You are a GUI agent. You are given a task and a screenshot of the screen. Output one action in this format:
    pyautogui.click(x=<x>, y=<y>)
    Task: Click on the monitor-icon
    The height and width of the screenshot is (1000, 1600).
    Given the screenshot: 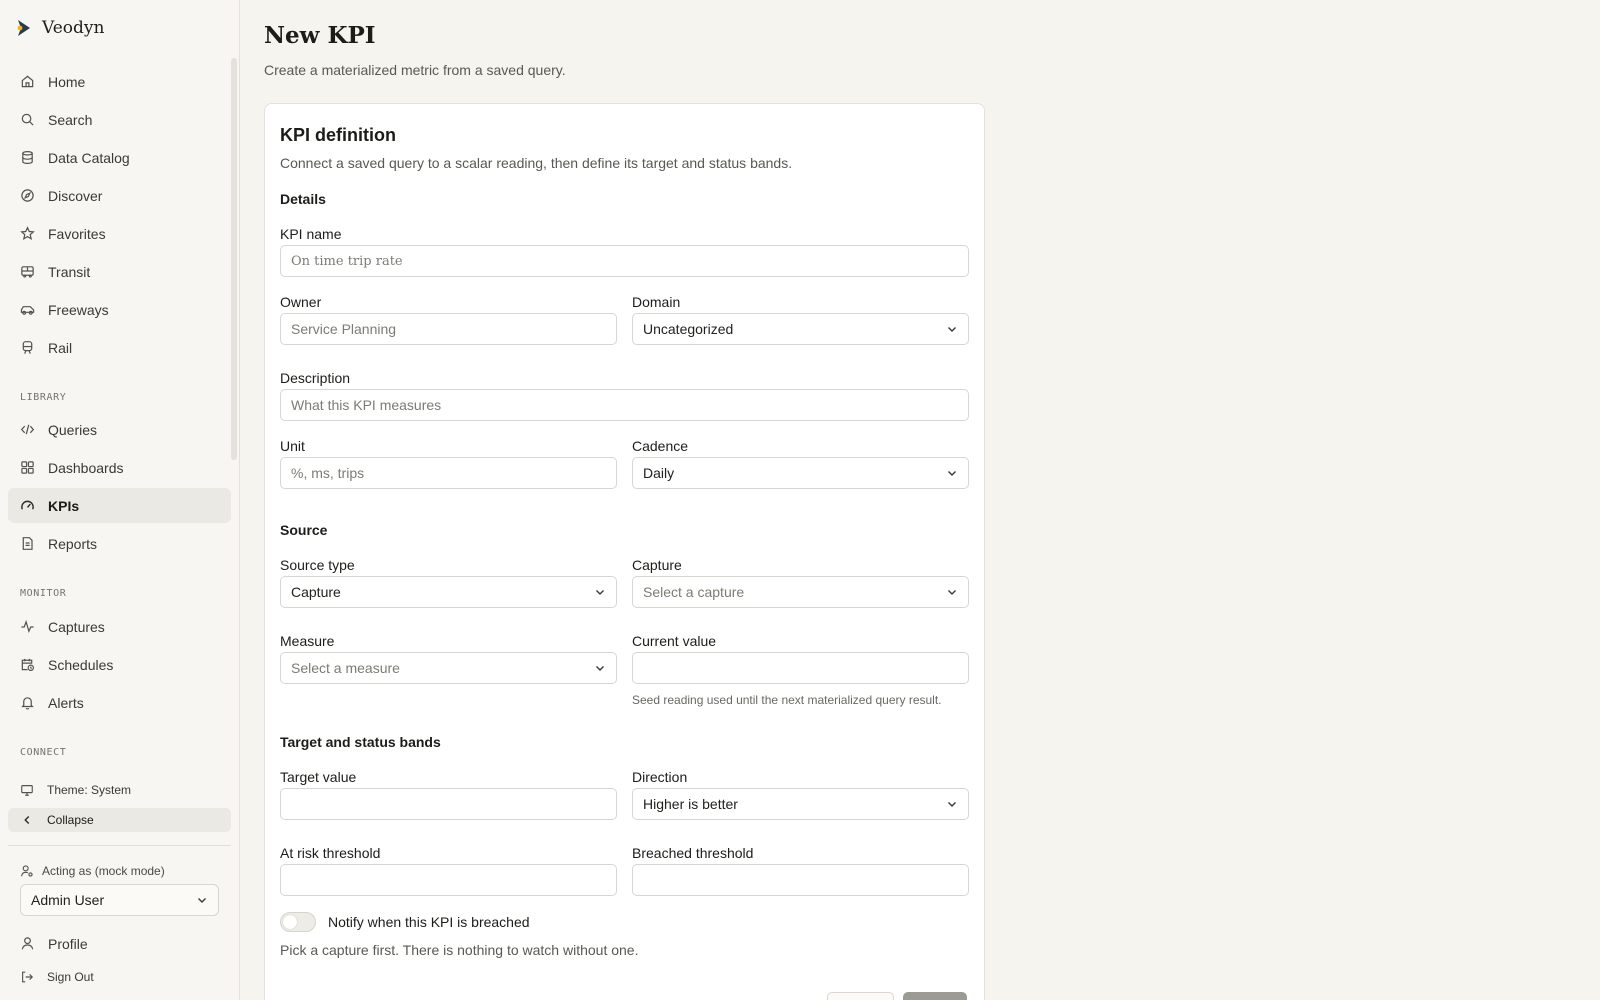 What is the action you would take?
    pyautogui.click(x=27, y=790)
    